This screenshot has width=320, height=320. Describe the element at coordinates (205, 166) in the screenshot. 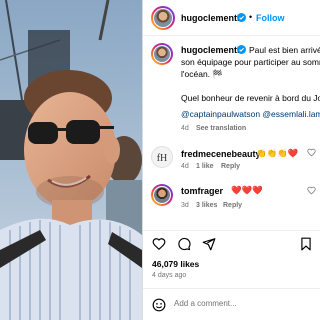

I see `comment-likes: 1 like` at that location.